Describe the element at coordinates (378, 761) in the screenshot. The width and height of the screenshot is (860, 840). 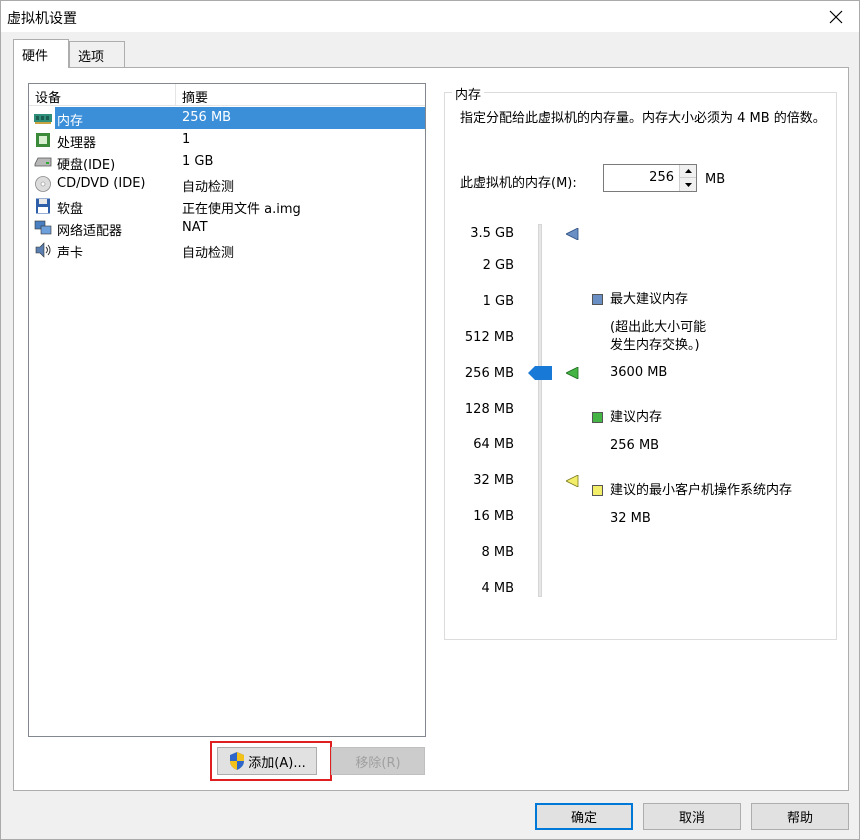
I see `remove-button: 移除(R)` at that location.